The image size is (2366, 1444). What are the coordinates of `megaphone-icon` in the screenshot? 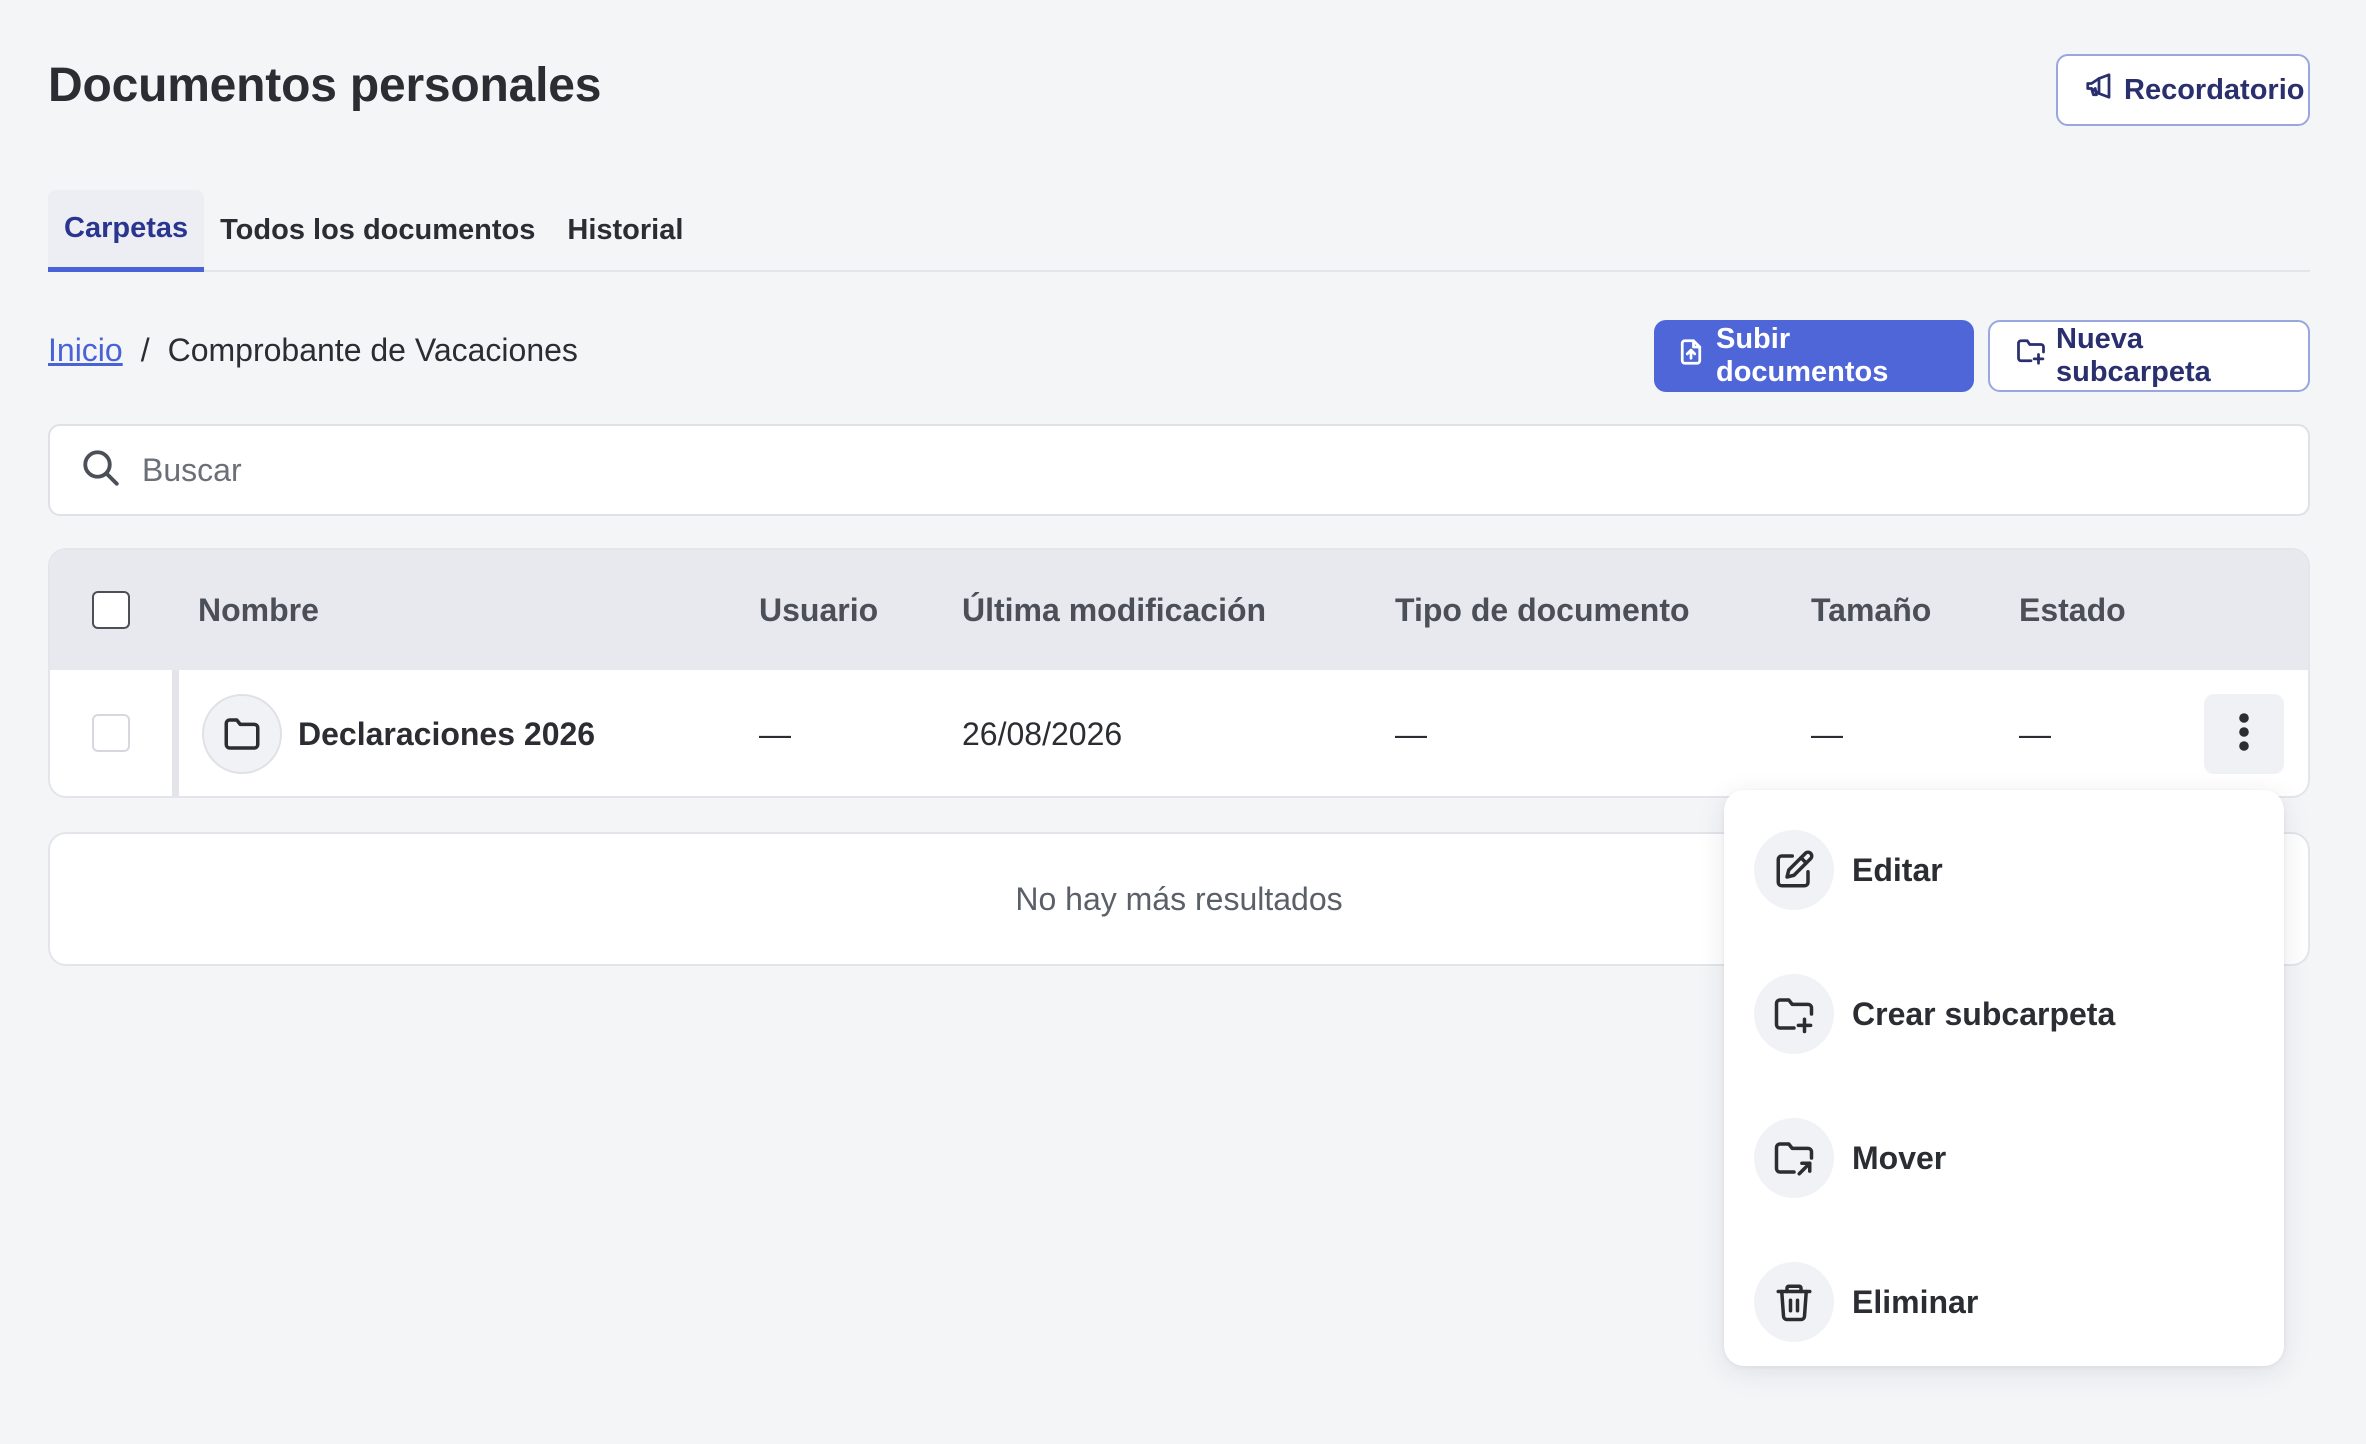 It's located at (2099, 90).